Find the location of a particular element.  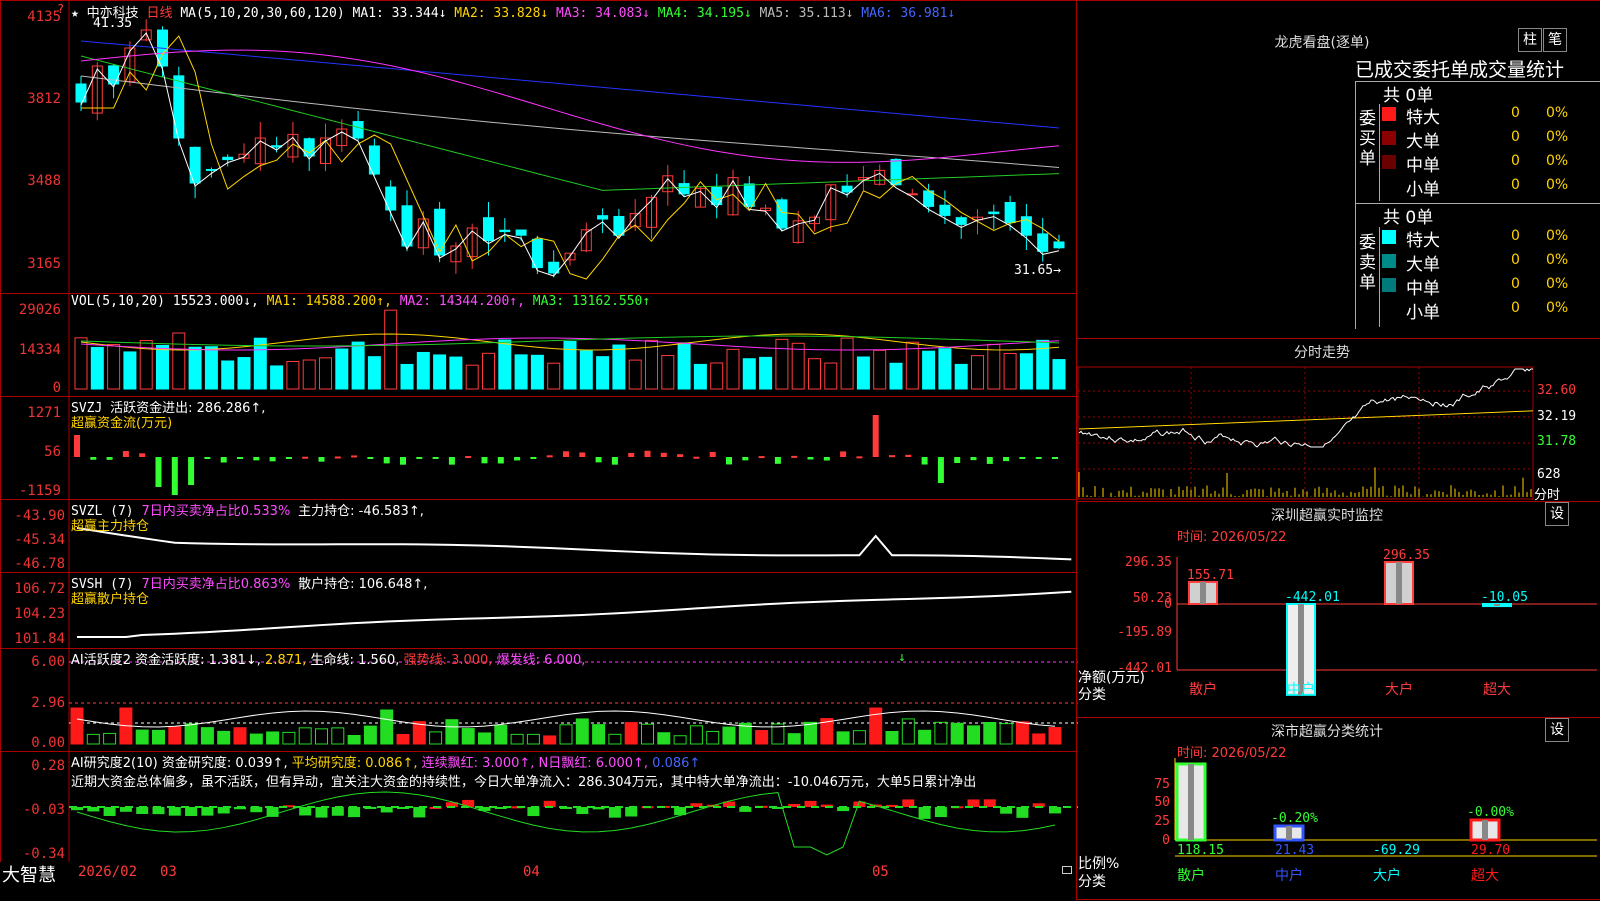

vol-ylabel-1: 14334 is located at coordinates (39, 350).